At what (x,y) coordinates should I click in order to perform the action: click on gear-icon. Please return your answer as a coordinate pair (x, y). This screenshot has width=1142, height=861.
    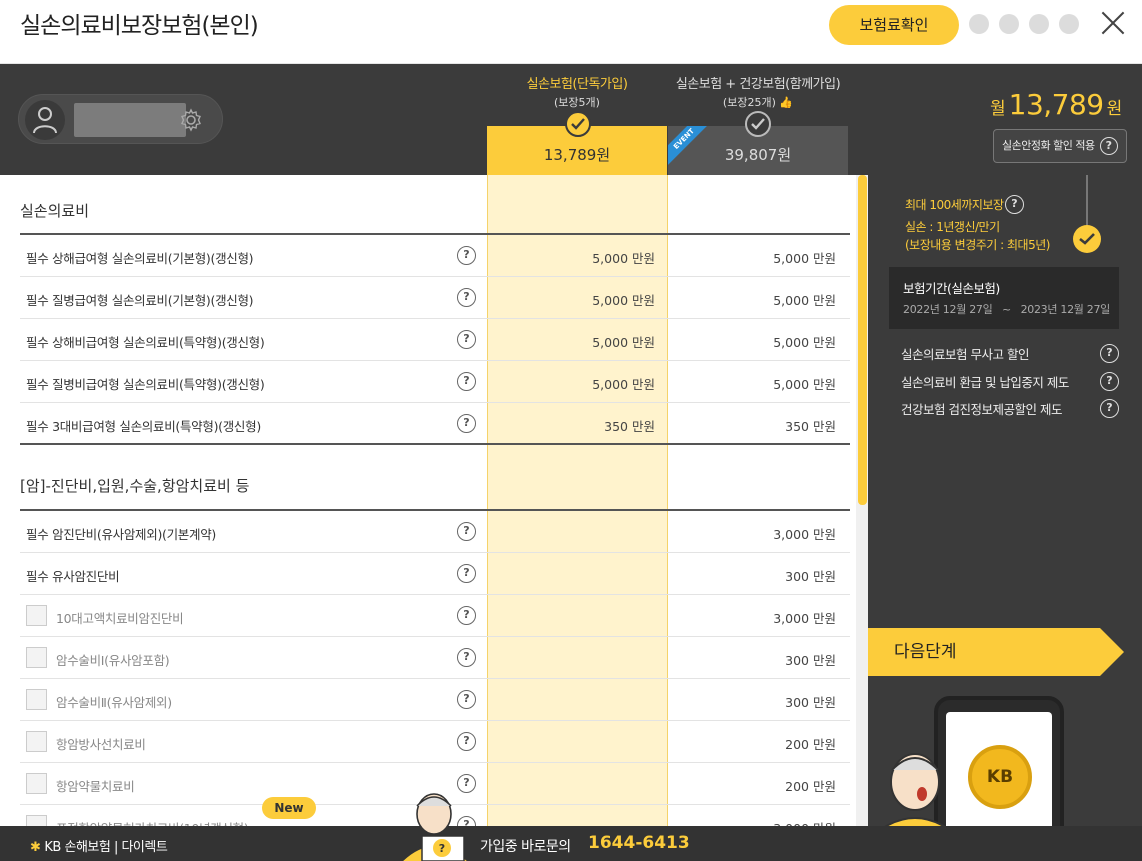
    Looking at the image, I should click on (191, 122).